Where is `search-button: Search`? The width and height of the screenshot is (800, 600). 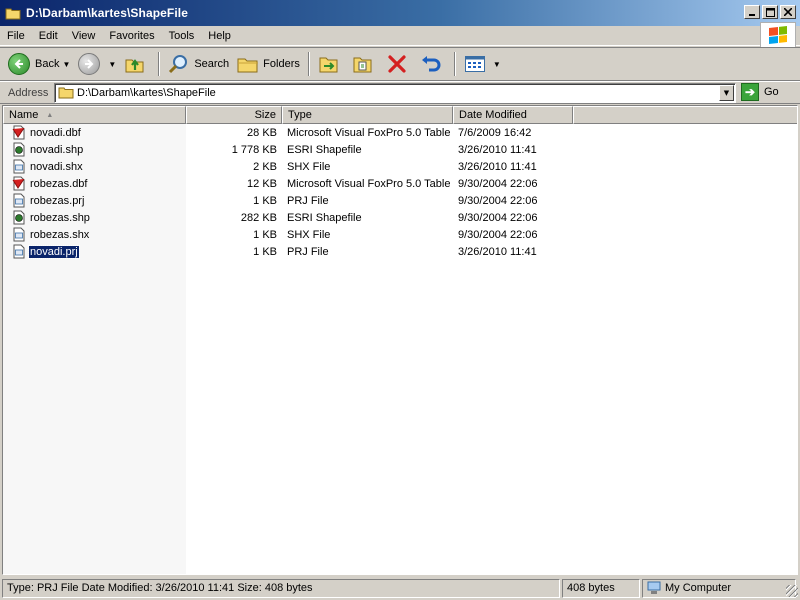
search-button: Search is located at coordinates (198, 64).